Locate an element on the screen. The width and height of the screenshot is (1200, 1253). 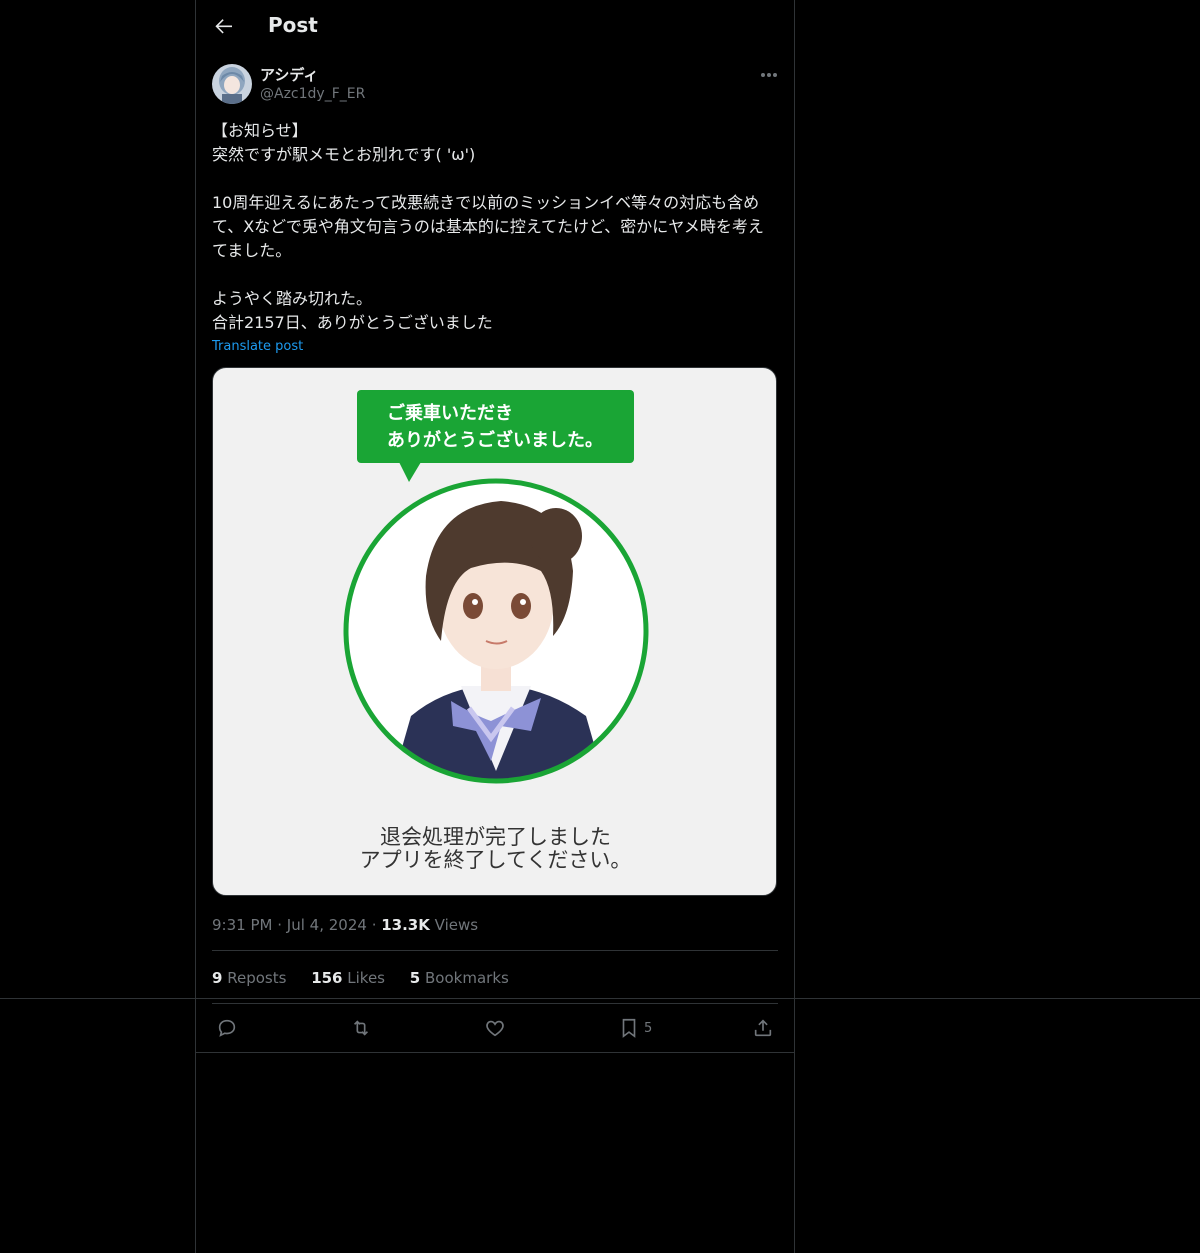
speech-bubble: ご乗車いただき ありがとうございました。 is located at coordinates (495, 426).